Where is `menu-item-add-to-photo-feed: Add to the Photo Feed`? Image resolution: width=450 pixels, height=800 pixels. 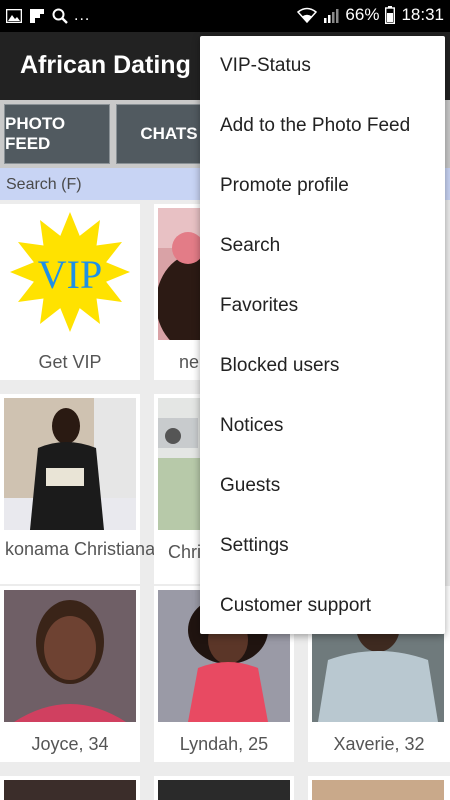 menu-item-add-to-photo-feed: Add to the Photo Feed is located at coordinates (322, 126).